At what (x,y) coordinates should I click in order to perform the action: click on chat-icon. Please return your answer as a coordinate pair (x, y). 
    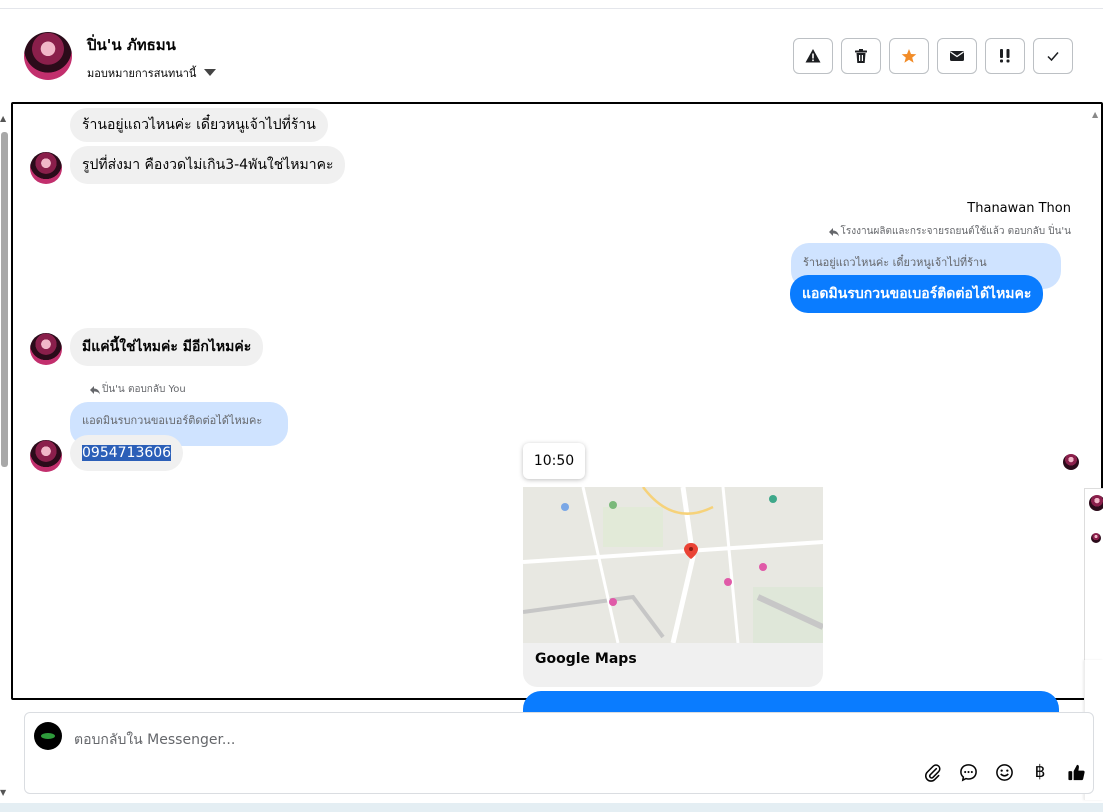
    Looking at the image, I should click on (968, 772).